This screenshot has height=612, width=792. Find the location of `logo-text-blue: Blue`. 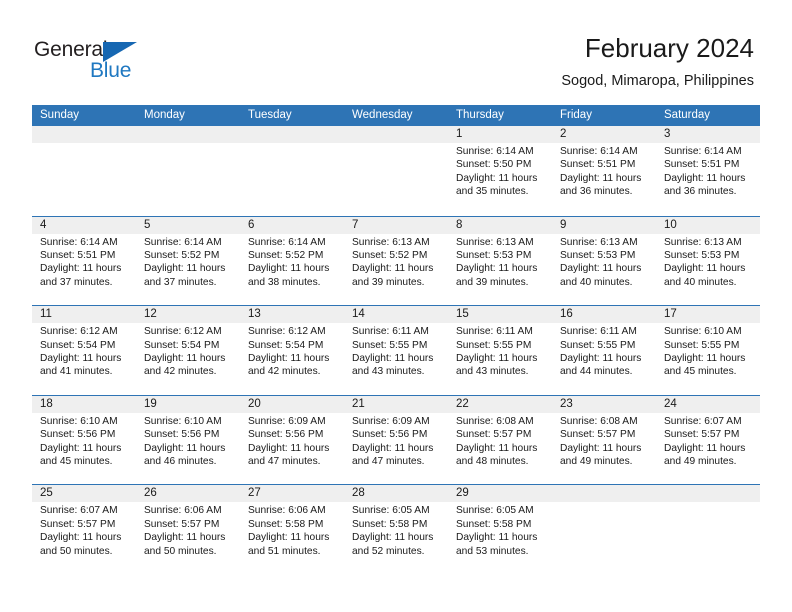

logo-text-blue: Blue is located at coordinates (111, 70).